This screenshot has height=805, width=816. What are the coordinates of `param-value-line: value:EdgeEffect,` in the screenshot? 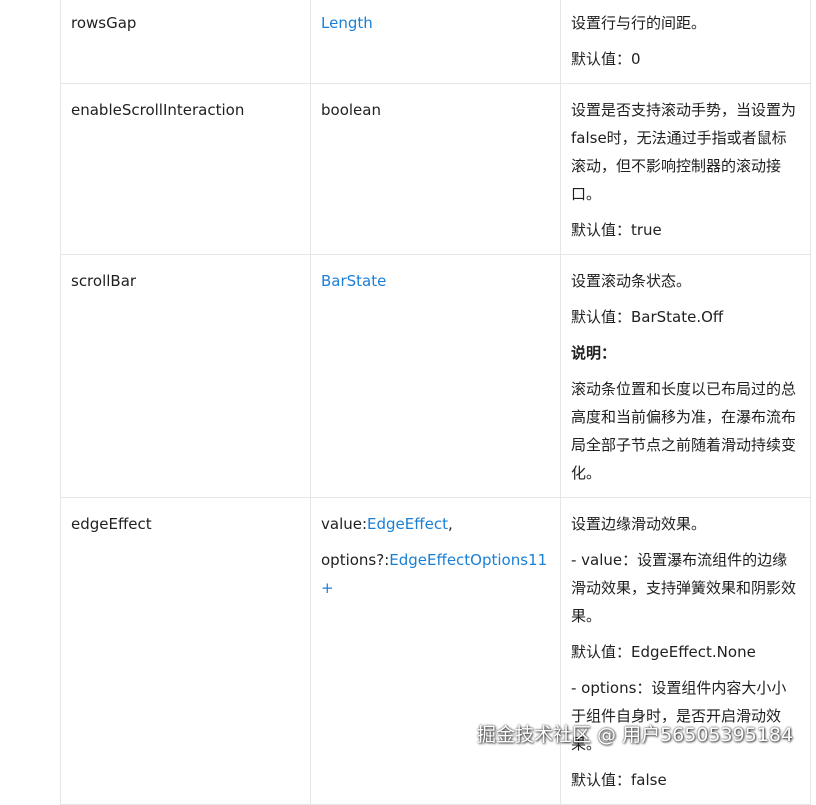 It's located at (435, 524).